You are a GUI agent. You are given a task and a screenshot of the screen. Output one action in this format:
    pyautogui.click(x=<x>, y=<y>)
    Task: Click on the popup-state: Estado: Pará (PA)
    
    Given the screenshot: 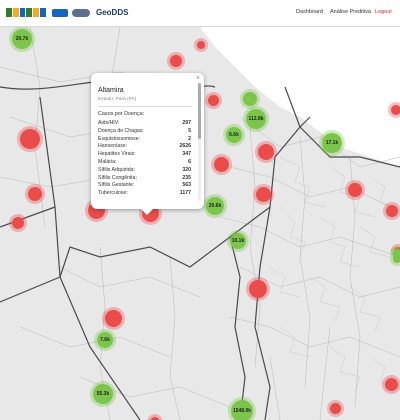 What is the action you would take?
    pyautogui.click(x=117, y=99)
    